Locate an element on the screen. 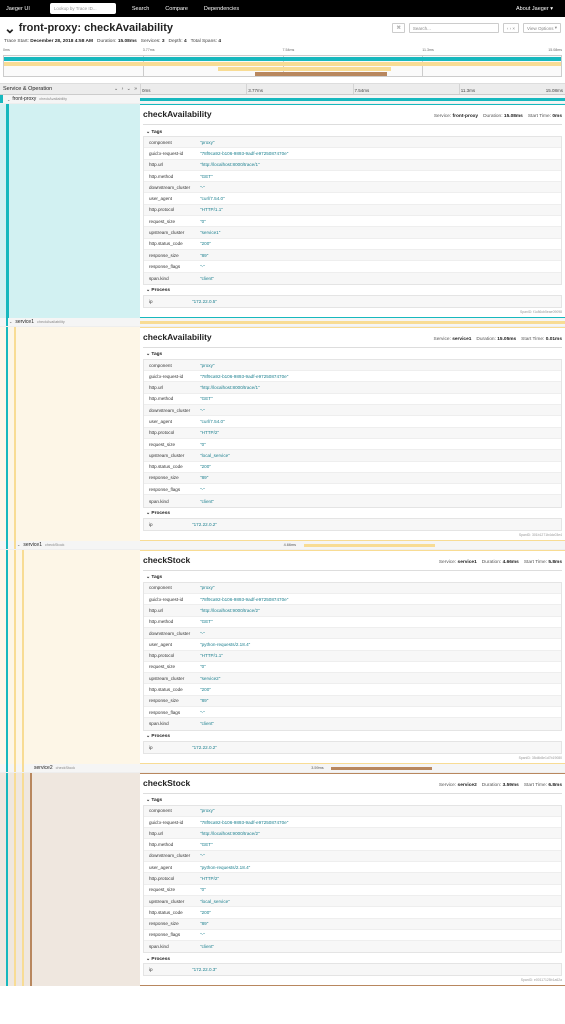 The height and width of the screenshot is (1024, 565). brand-logo: Jaeger UI is located at coordinates (18, 9).